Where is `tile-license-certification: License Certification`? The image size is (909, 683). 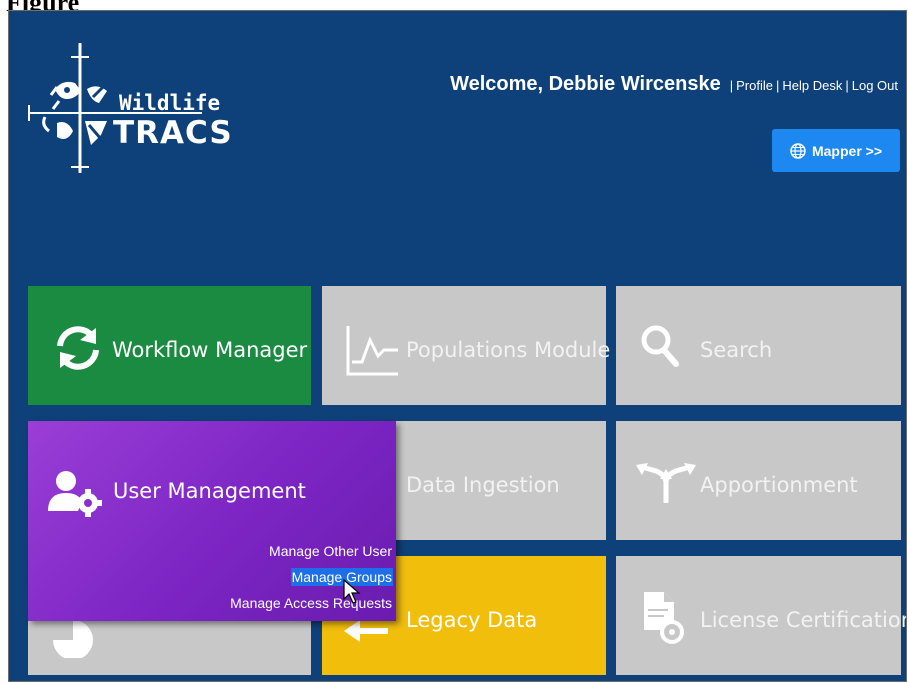
tile-license-certification: License Certification is located at coordinates (761, 615).